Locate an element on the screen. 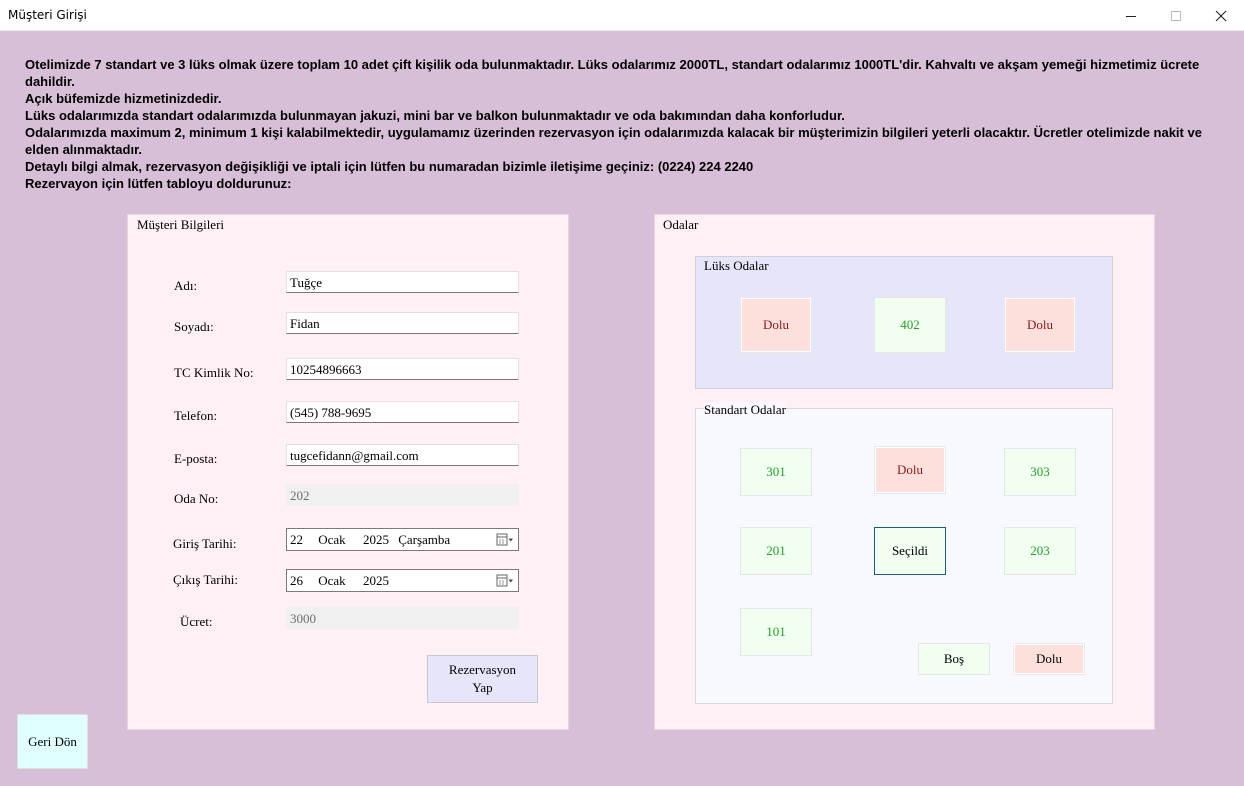 This screenshot has width=1244, height=786. room-number-field: 202 is located at coordinates (402, 495).